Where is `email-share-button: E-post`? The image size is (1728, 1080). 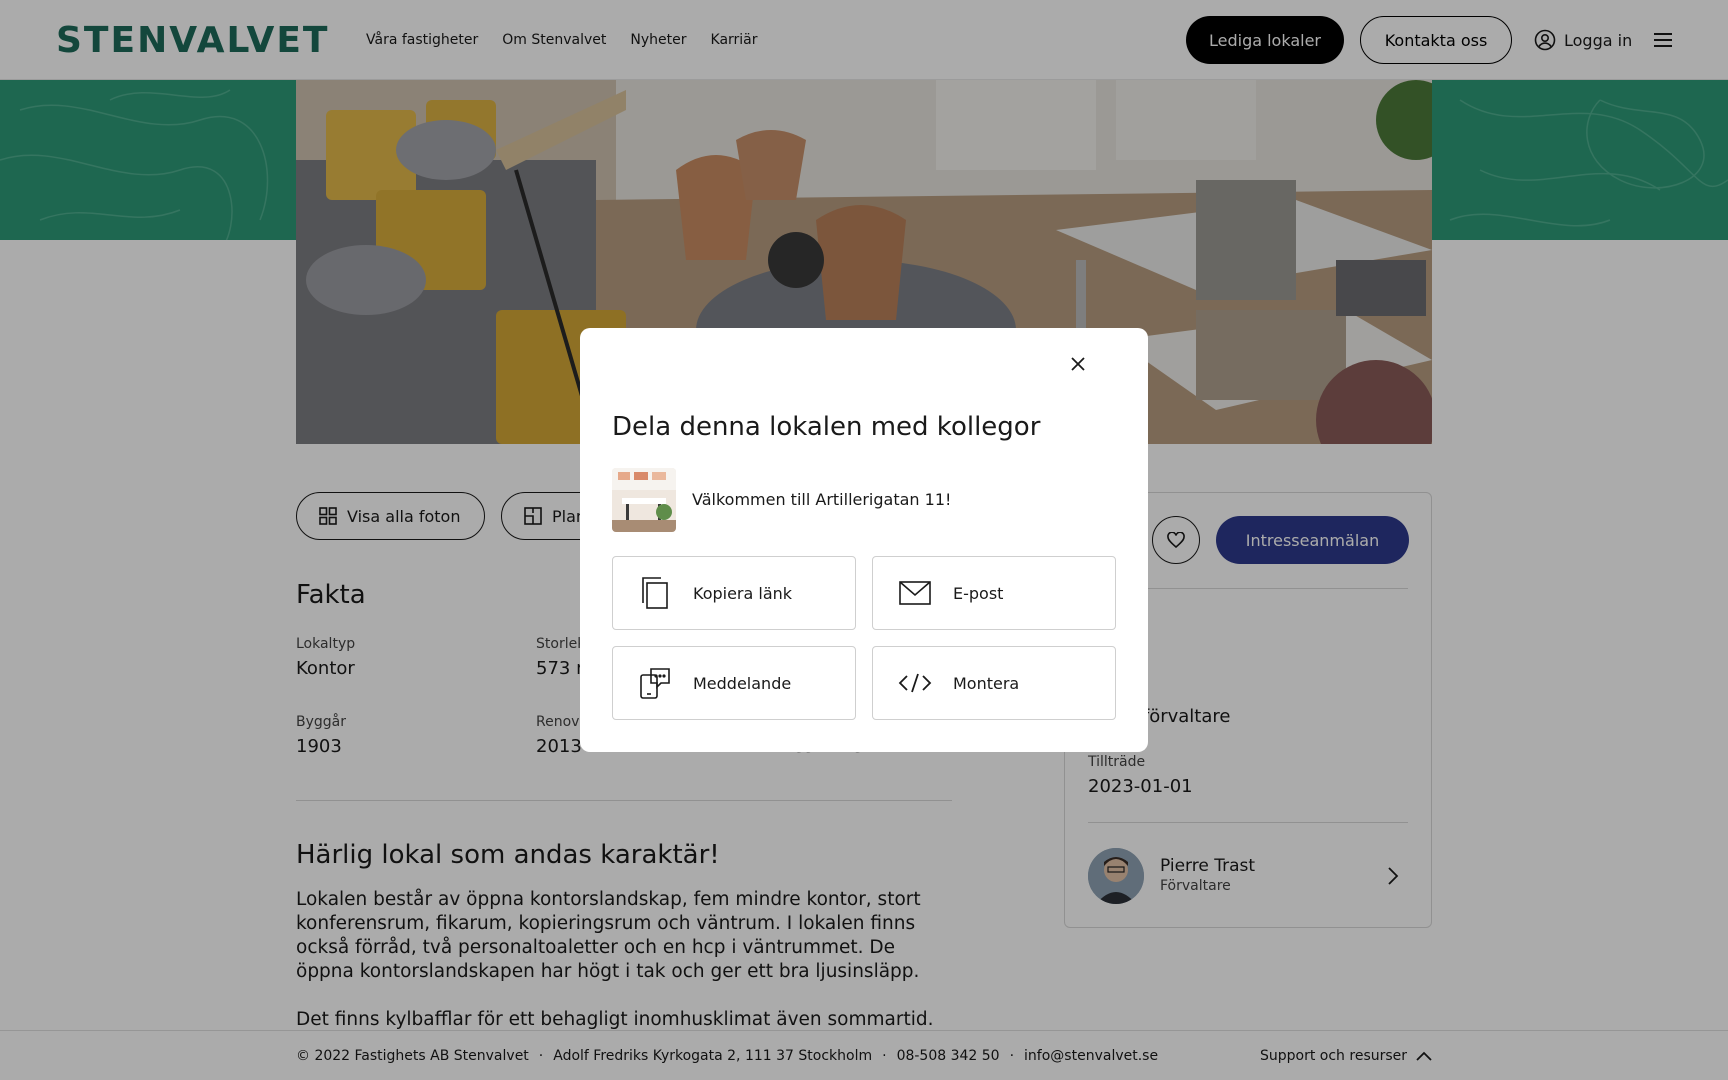 email-share-button: E-post is located at coordinates (994, 593).